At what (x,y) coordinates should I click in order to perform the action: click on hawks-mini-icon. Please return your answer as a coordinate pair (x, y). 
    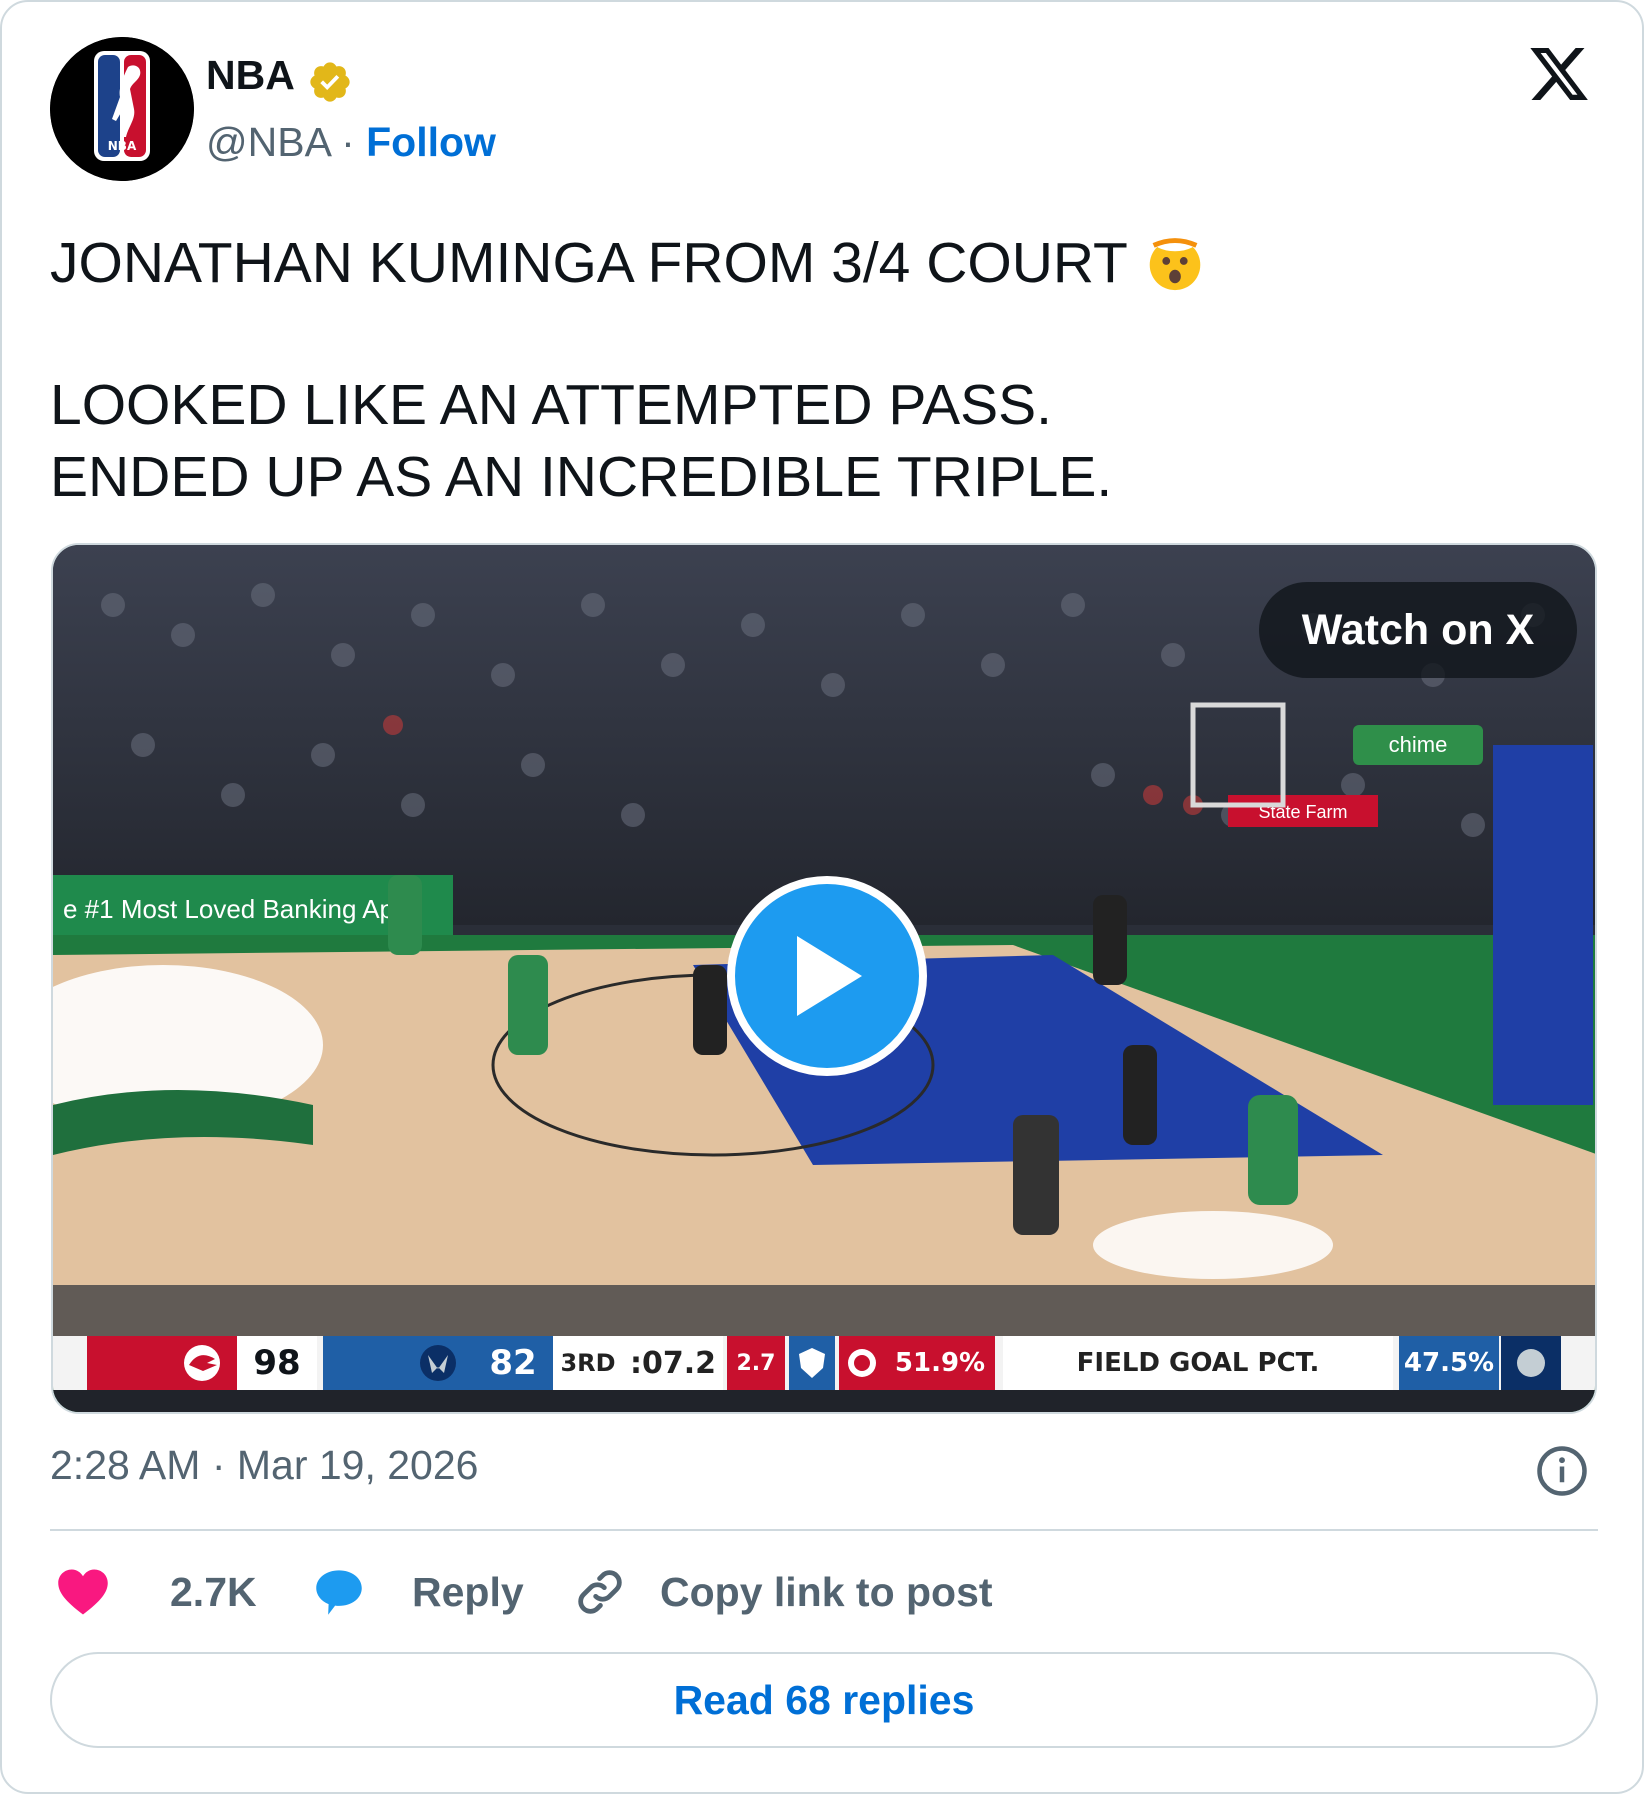
    Looking at the image, I should click on (862, 1363).